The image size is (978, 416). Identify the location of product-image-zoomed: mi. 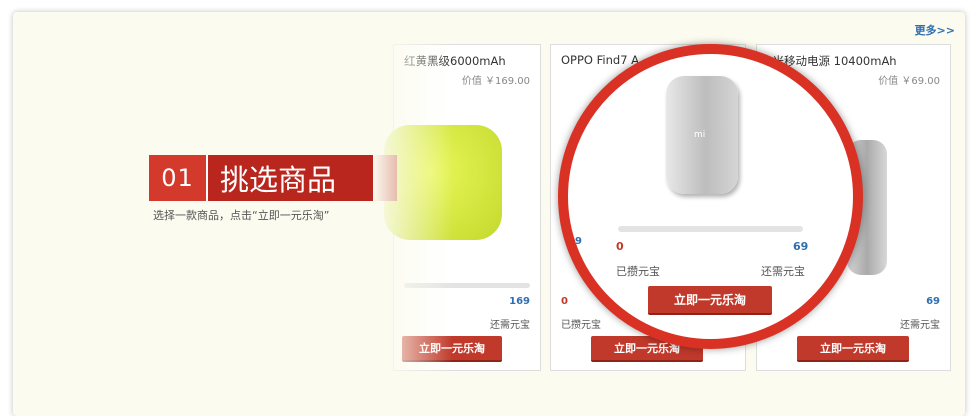
(702, 135).